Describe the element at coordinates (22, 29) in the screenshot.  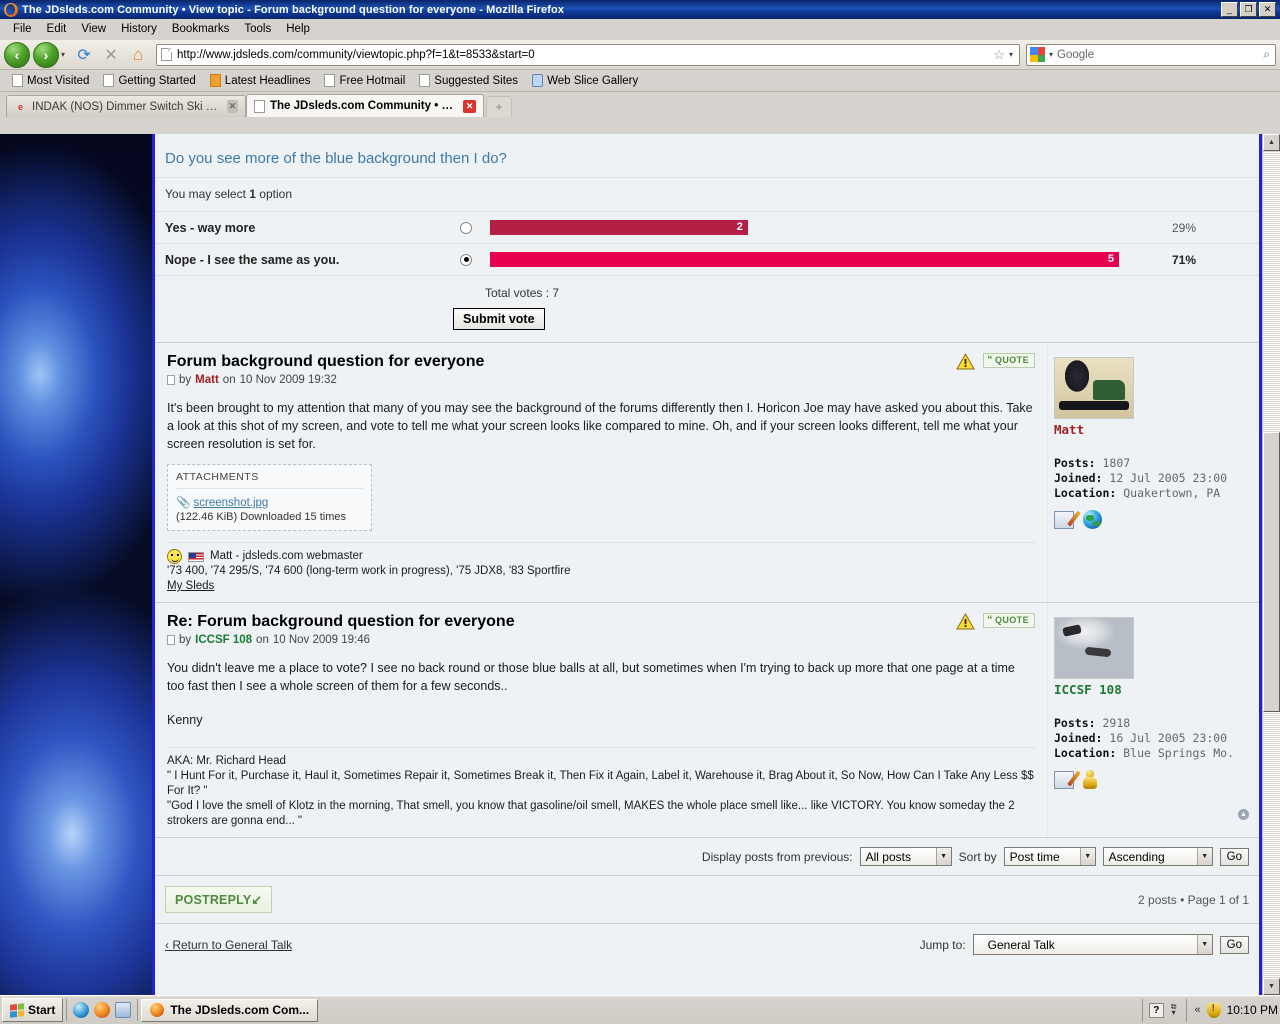
I see `menu-file: File` at that location.